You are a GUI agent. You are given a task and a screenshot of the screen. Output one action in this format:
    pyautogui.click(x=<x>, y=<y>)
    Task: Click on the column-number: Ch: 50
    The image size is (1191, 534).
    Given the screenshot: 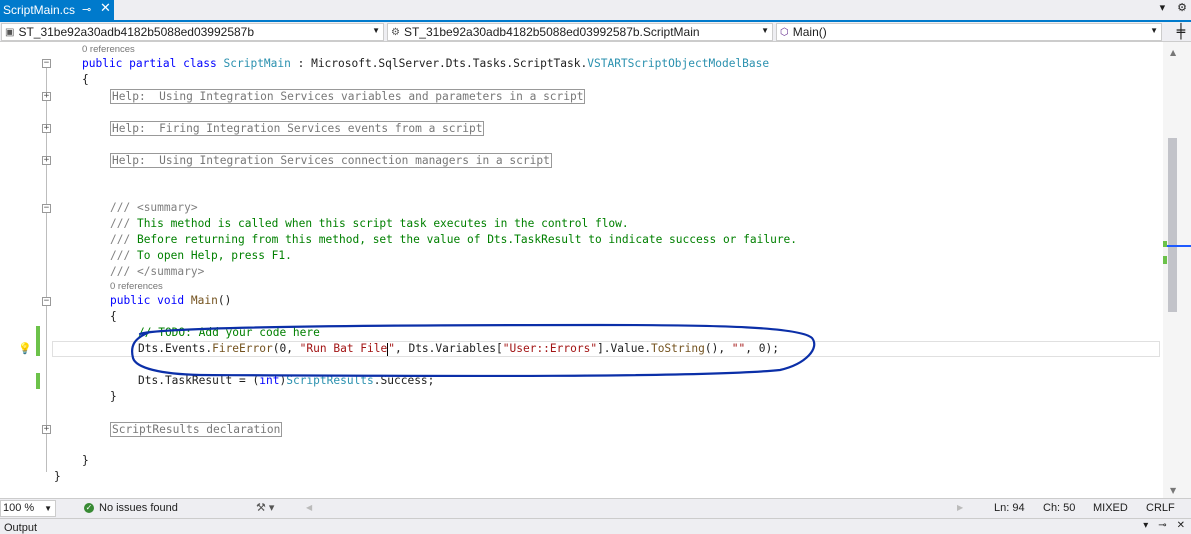 What is the action you would take?
    pyautogui.click(x=1059, y=508)
    